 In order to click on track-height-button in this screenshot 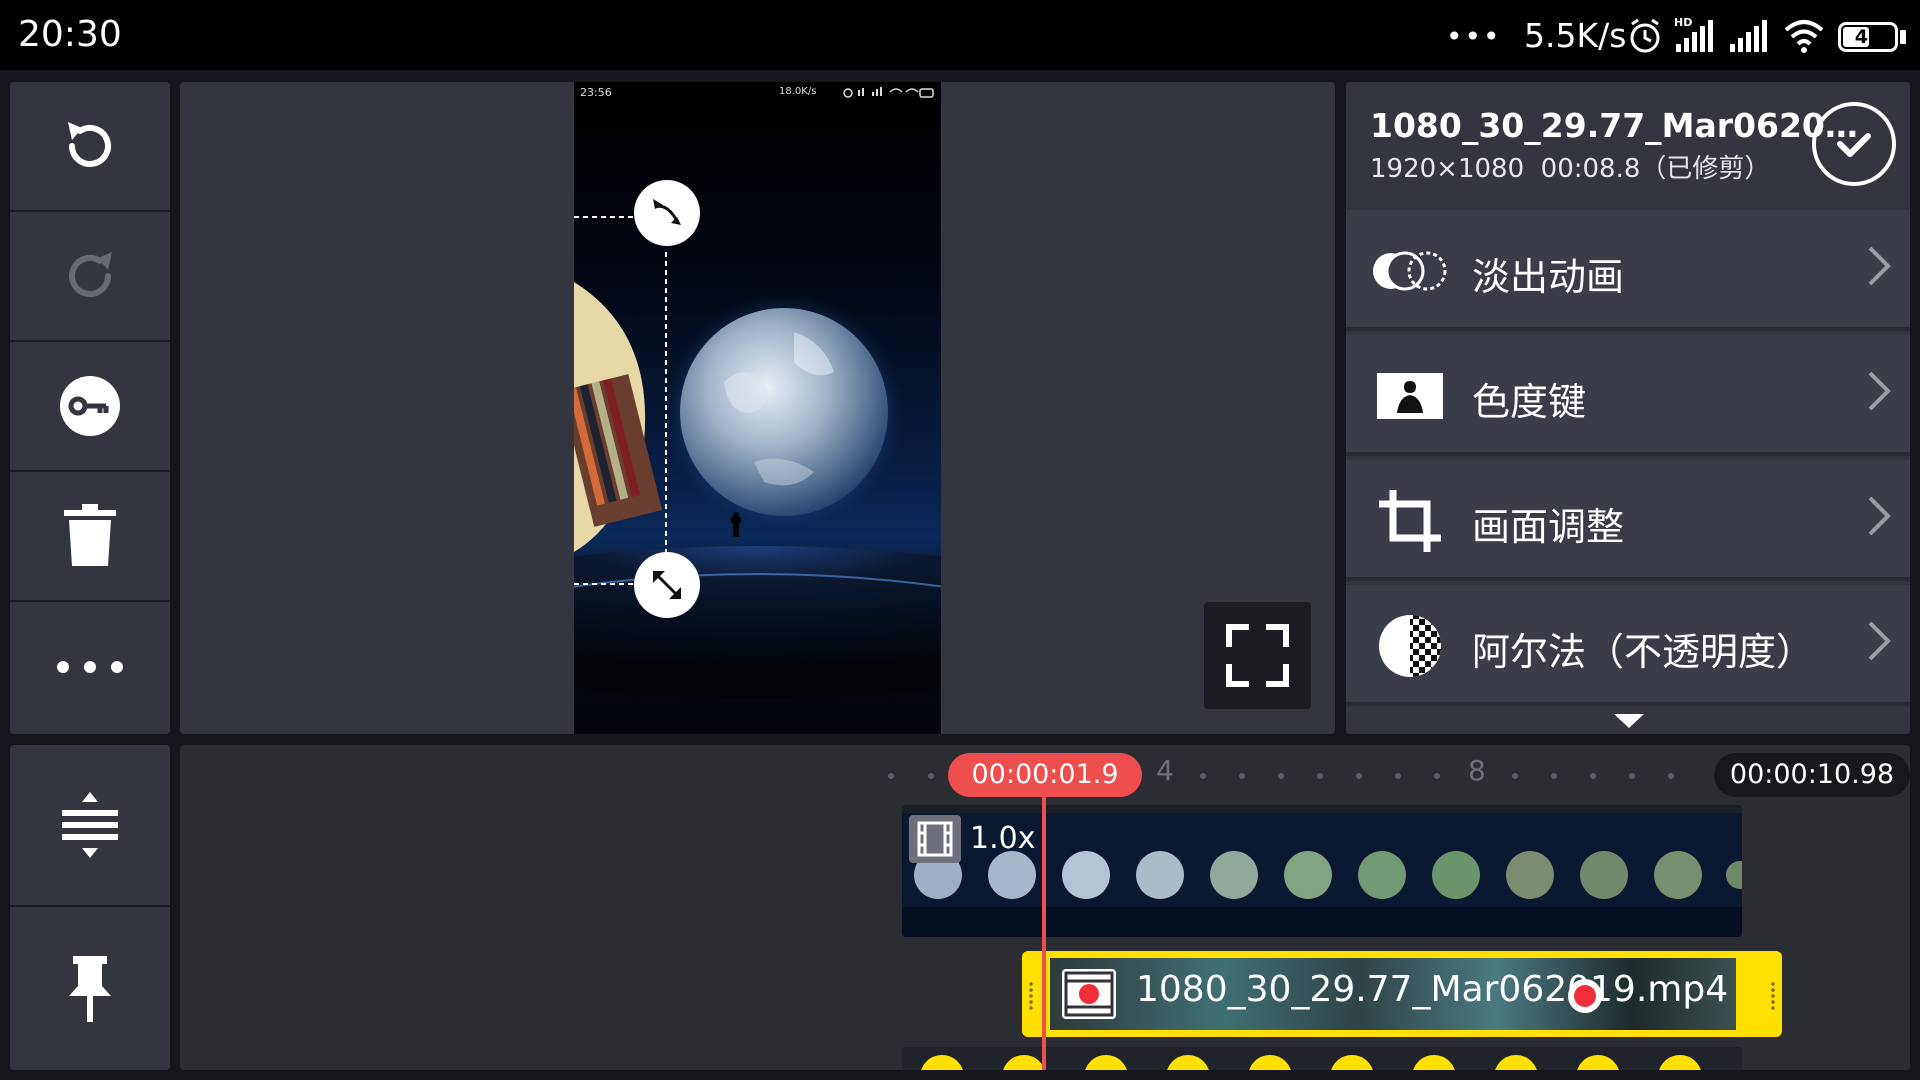, I will do `click(90, 826)`.